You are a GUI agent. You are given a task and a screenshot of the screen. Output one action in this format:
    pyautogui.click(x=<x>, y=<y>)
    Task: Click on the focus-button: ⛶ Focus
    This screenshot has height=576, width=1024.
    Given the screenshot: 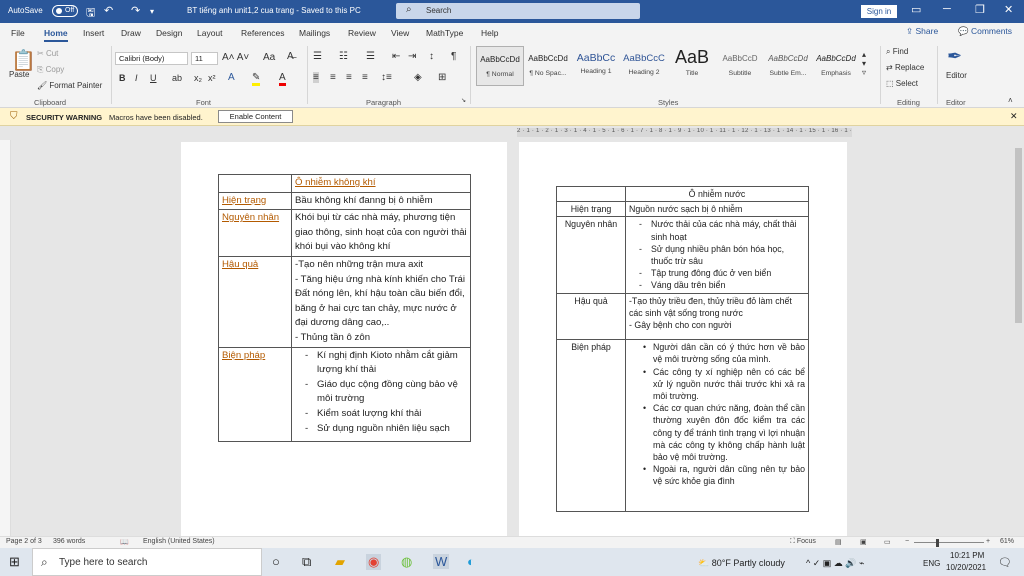 What is the action you would take?
    pyautogui.click(x=803, y=542)
    